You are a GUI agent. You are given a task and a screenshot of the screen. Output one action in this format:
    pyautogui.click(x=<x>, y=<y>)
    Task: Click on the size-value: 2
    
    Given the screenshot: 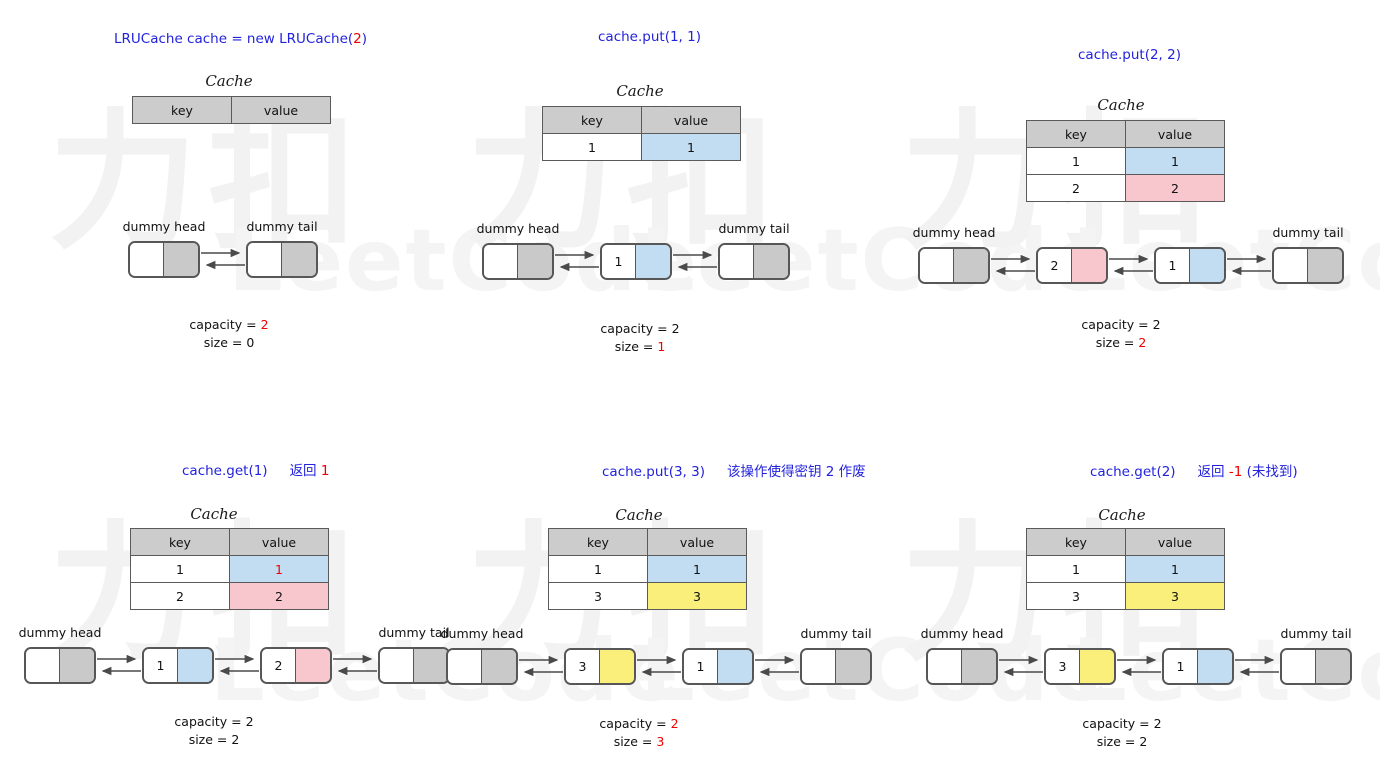 What is the action you would take?
    pyautogui.click(x=235, y=739)
    